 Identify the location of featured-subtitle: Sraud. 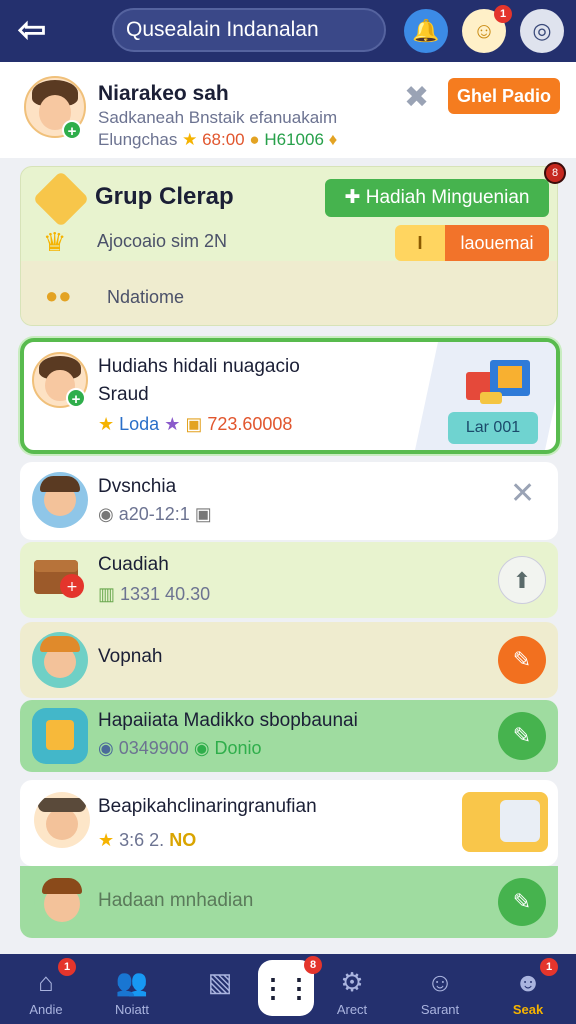
(123, 394).